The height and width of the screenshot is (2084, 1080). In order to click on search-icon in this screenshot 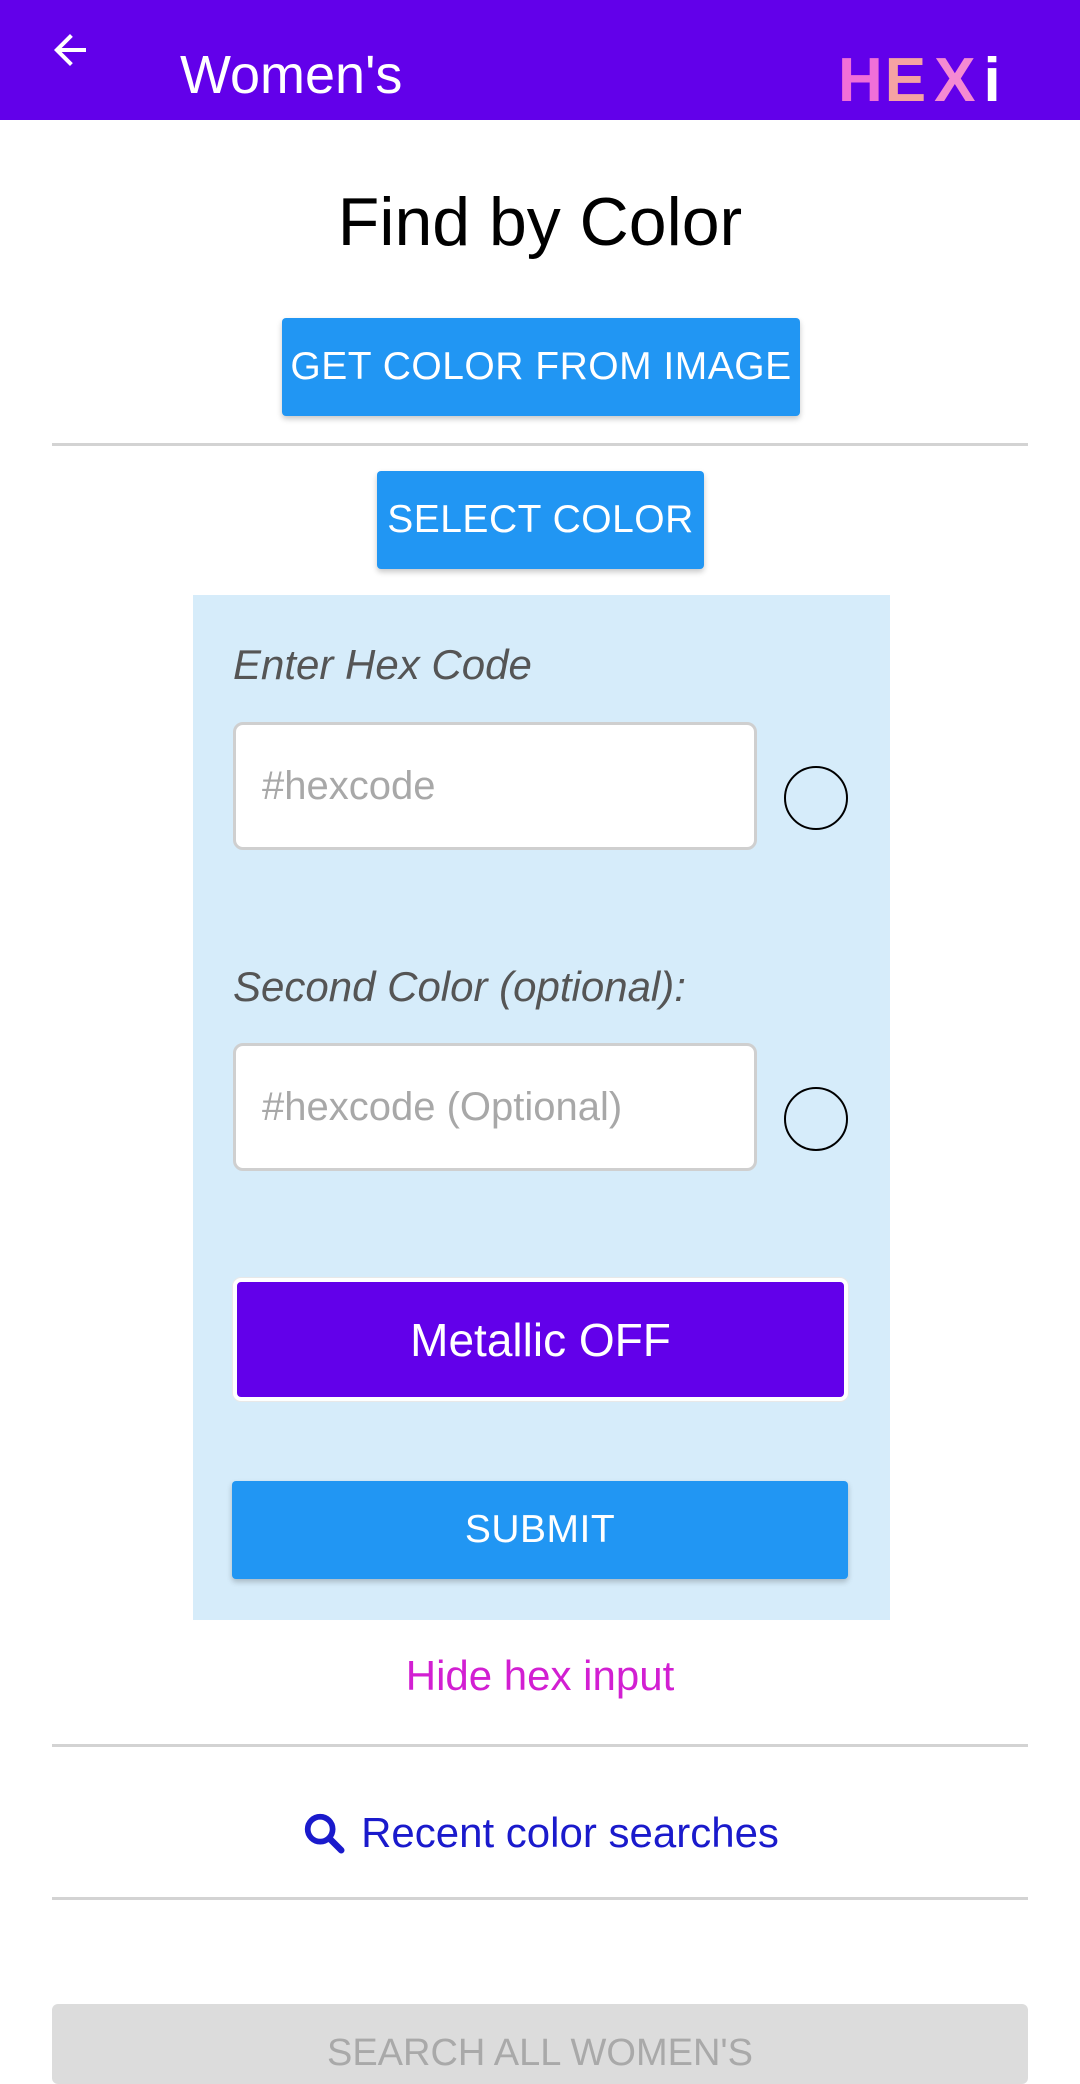, I will do `click(324, 1833)`.